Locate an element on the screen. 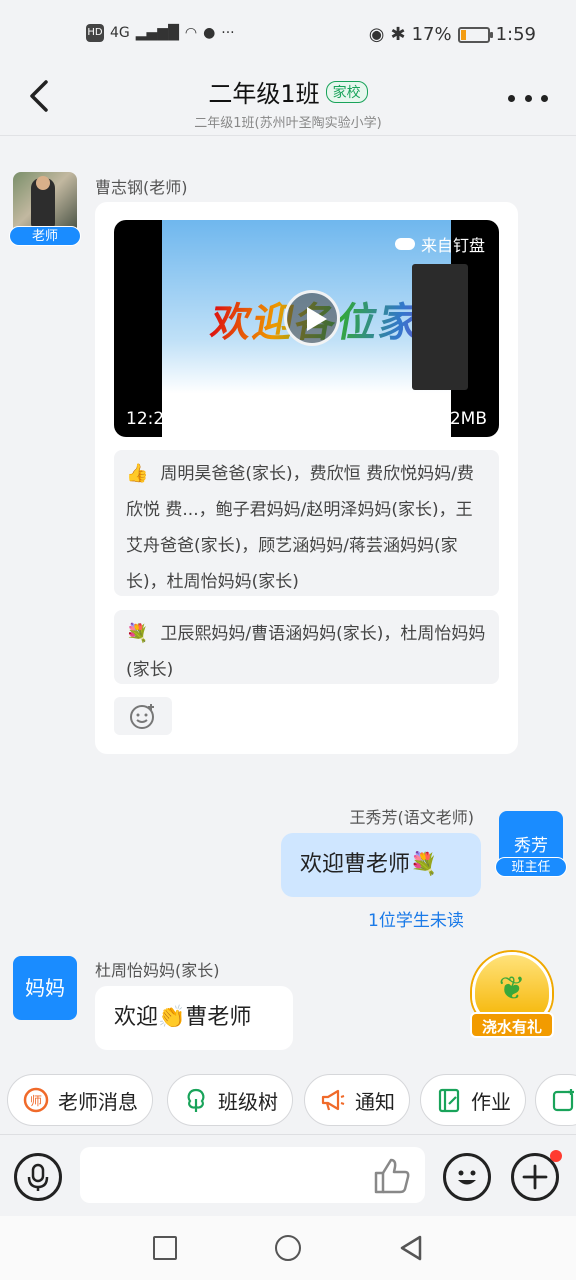 The width and height of the screenshot is (576, 1280). app-notification-icon: ● is located at coordinates (209, 33).